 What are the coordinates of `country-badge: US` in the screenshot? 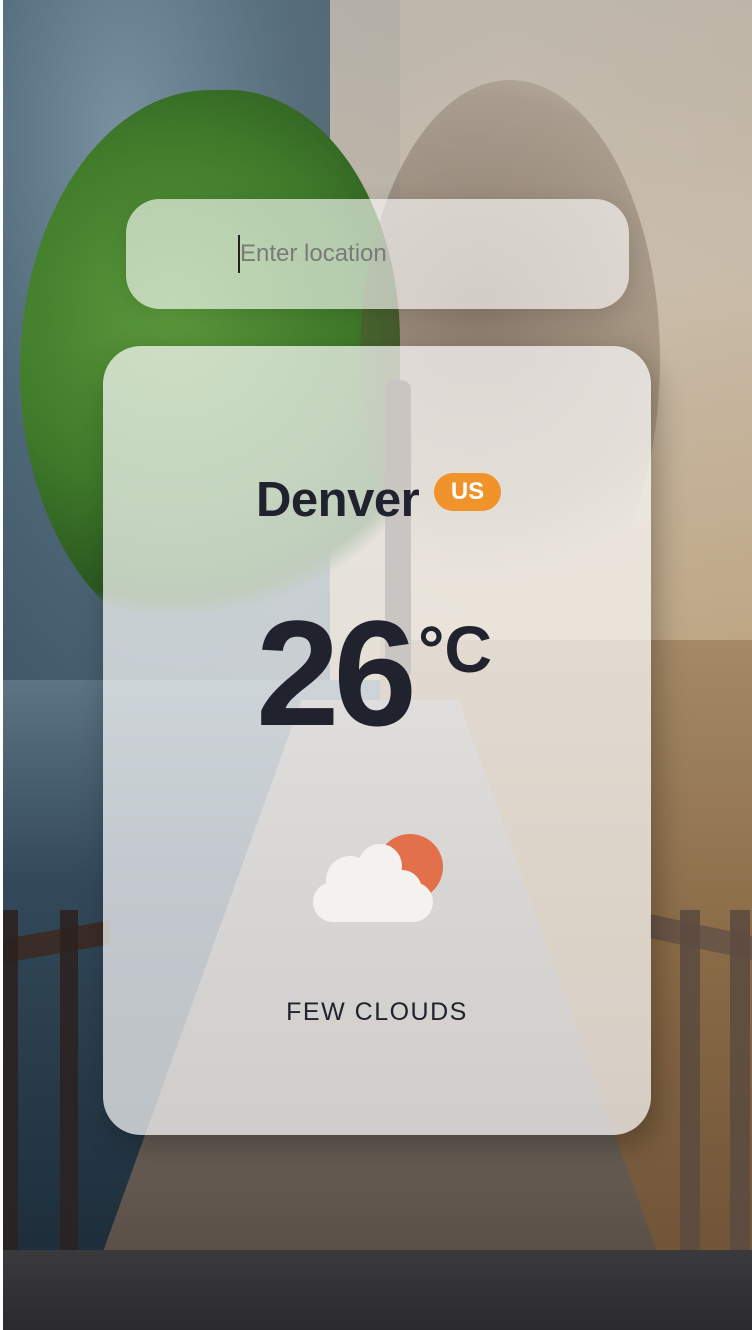 It's located at (467, 492).